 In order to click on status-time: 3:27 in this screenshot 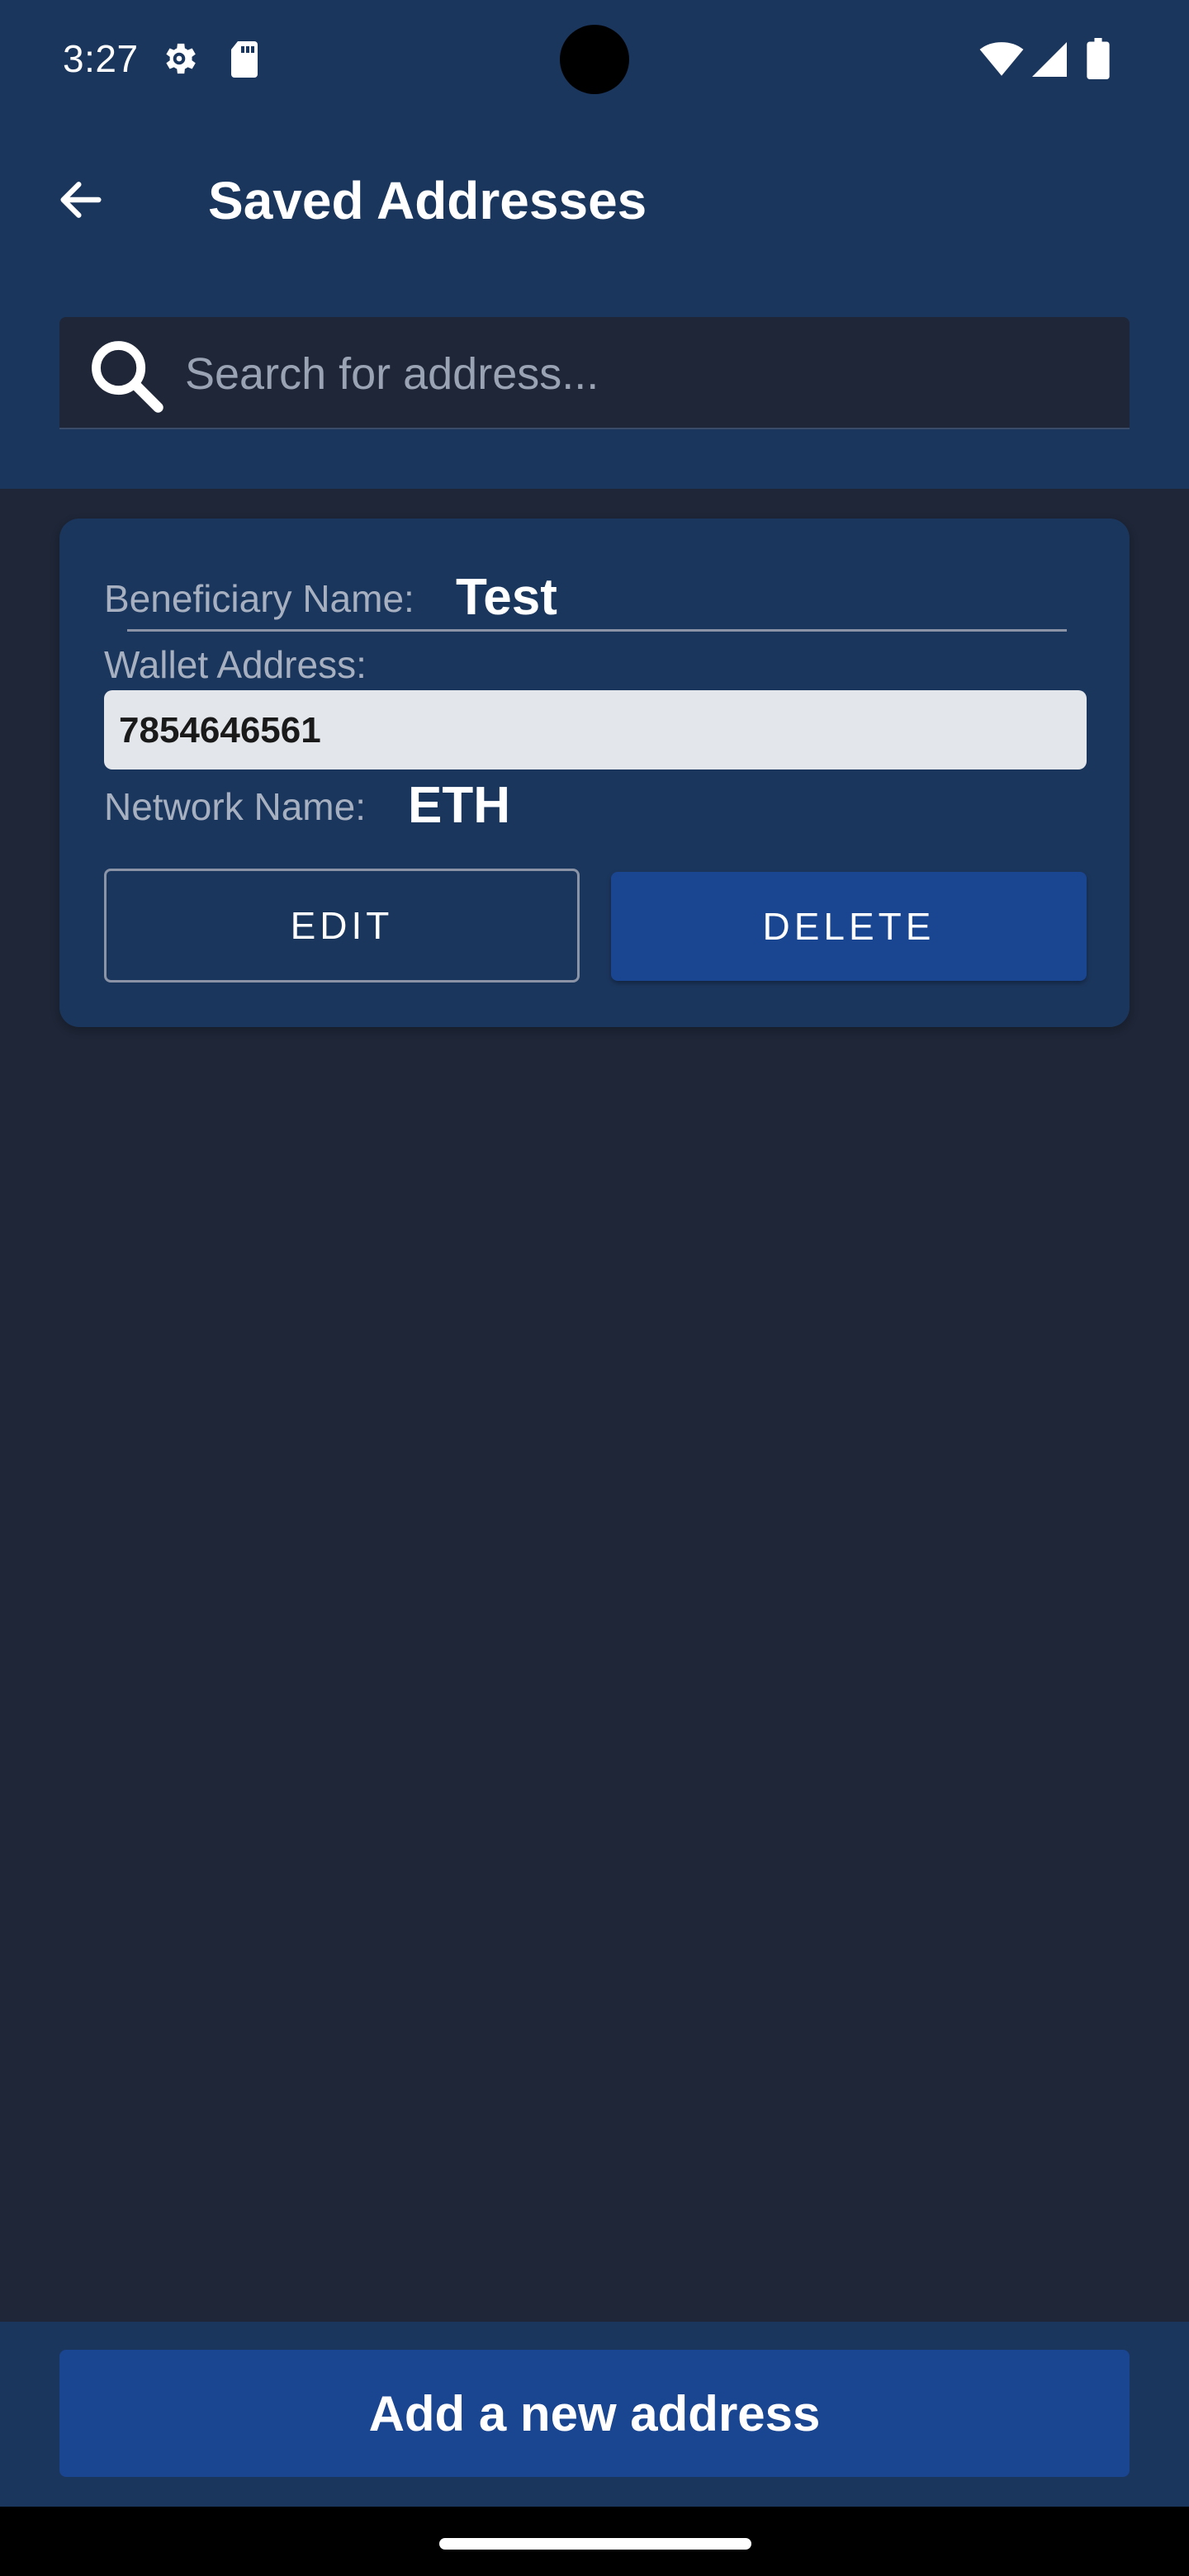, I will do `click(101, 58)`.